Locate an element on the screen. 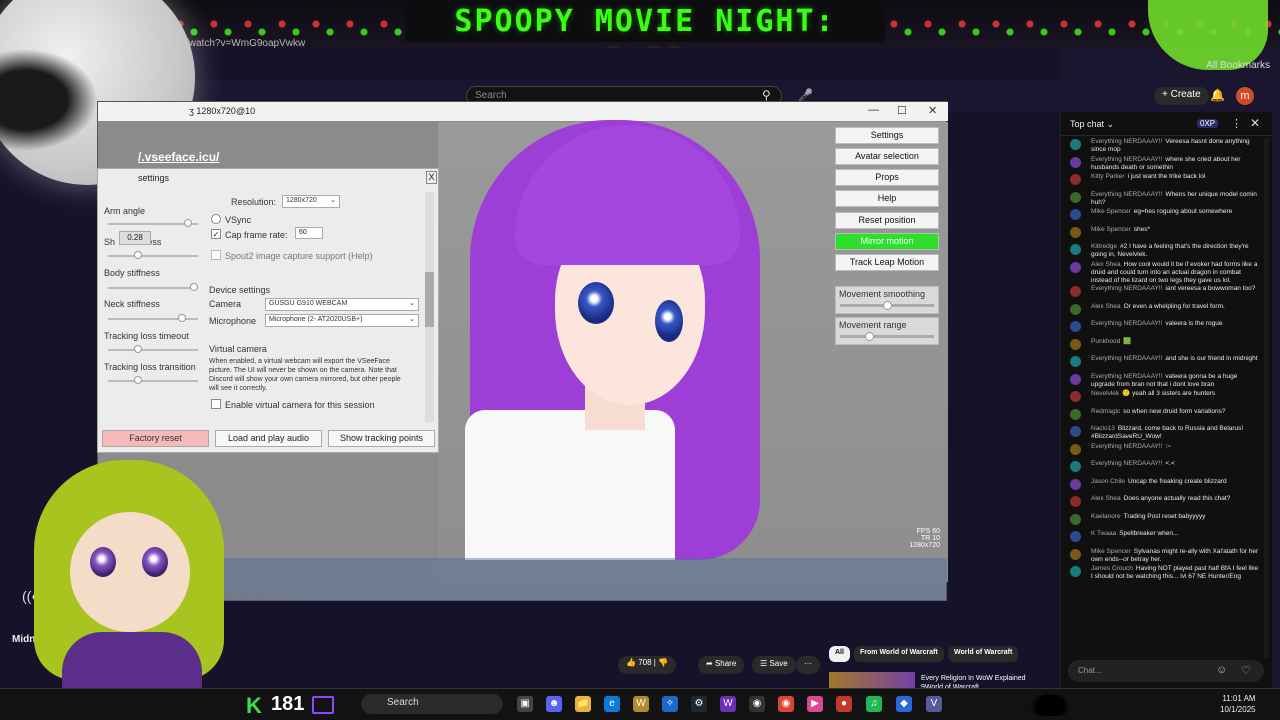 The height and width of the screenshot is (720, 1280). task-view-icon: ▣ is located at coordinates (525, 704).